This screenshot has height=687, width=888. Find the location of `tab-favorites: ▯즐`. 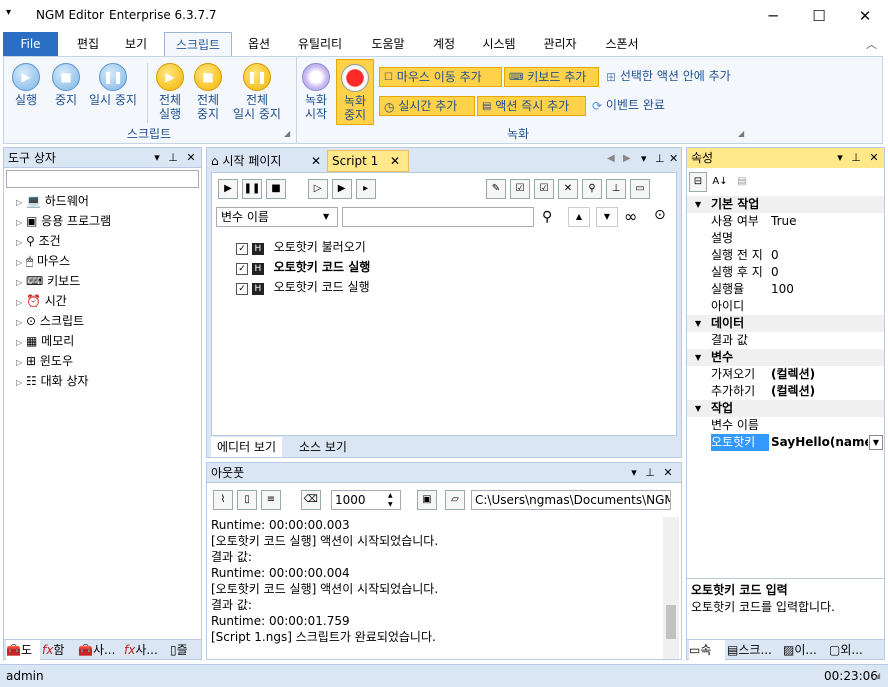

tab-favorites: ▯즐 is located at coordinates (185, 650).